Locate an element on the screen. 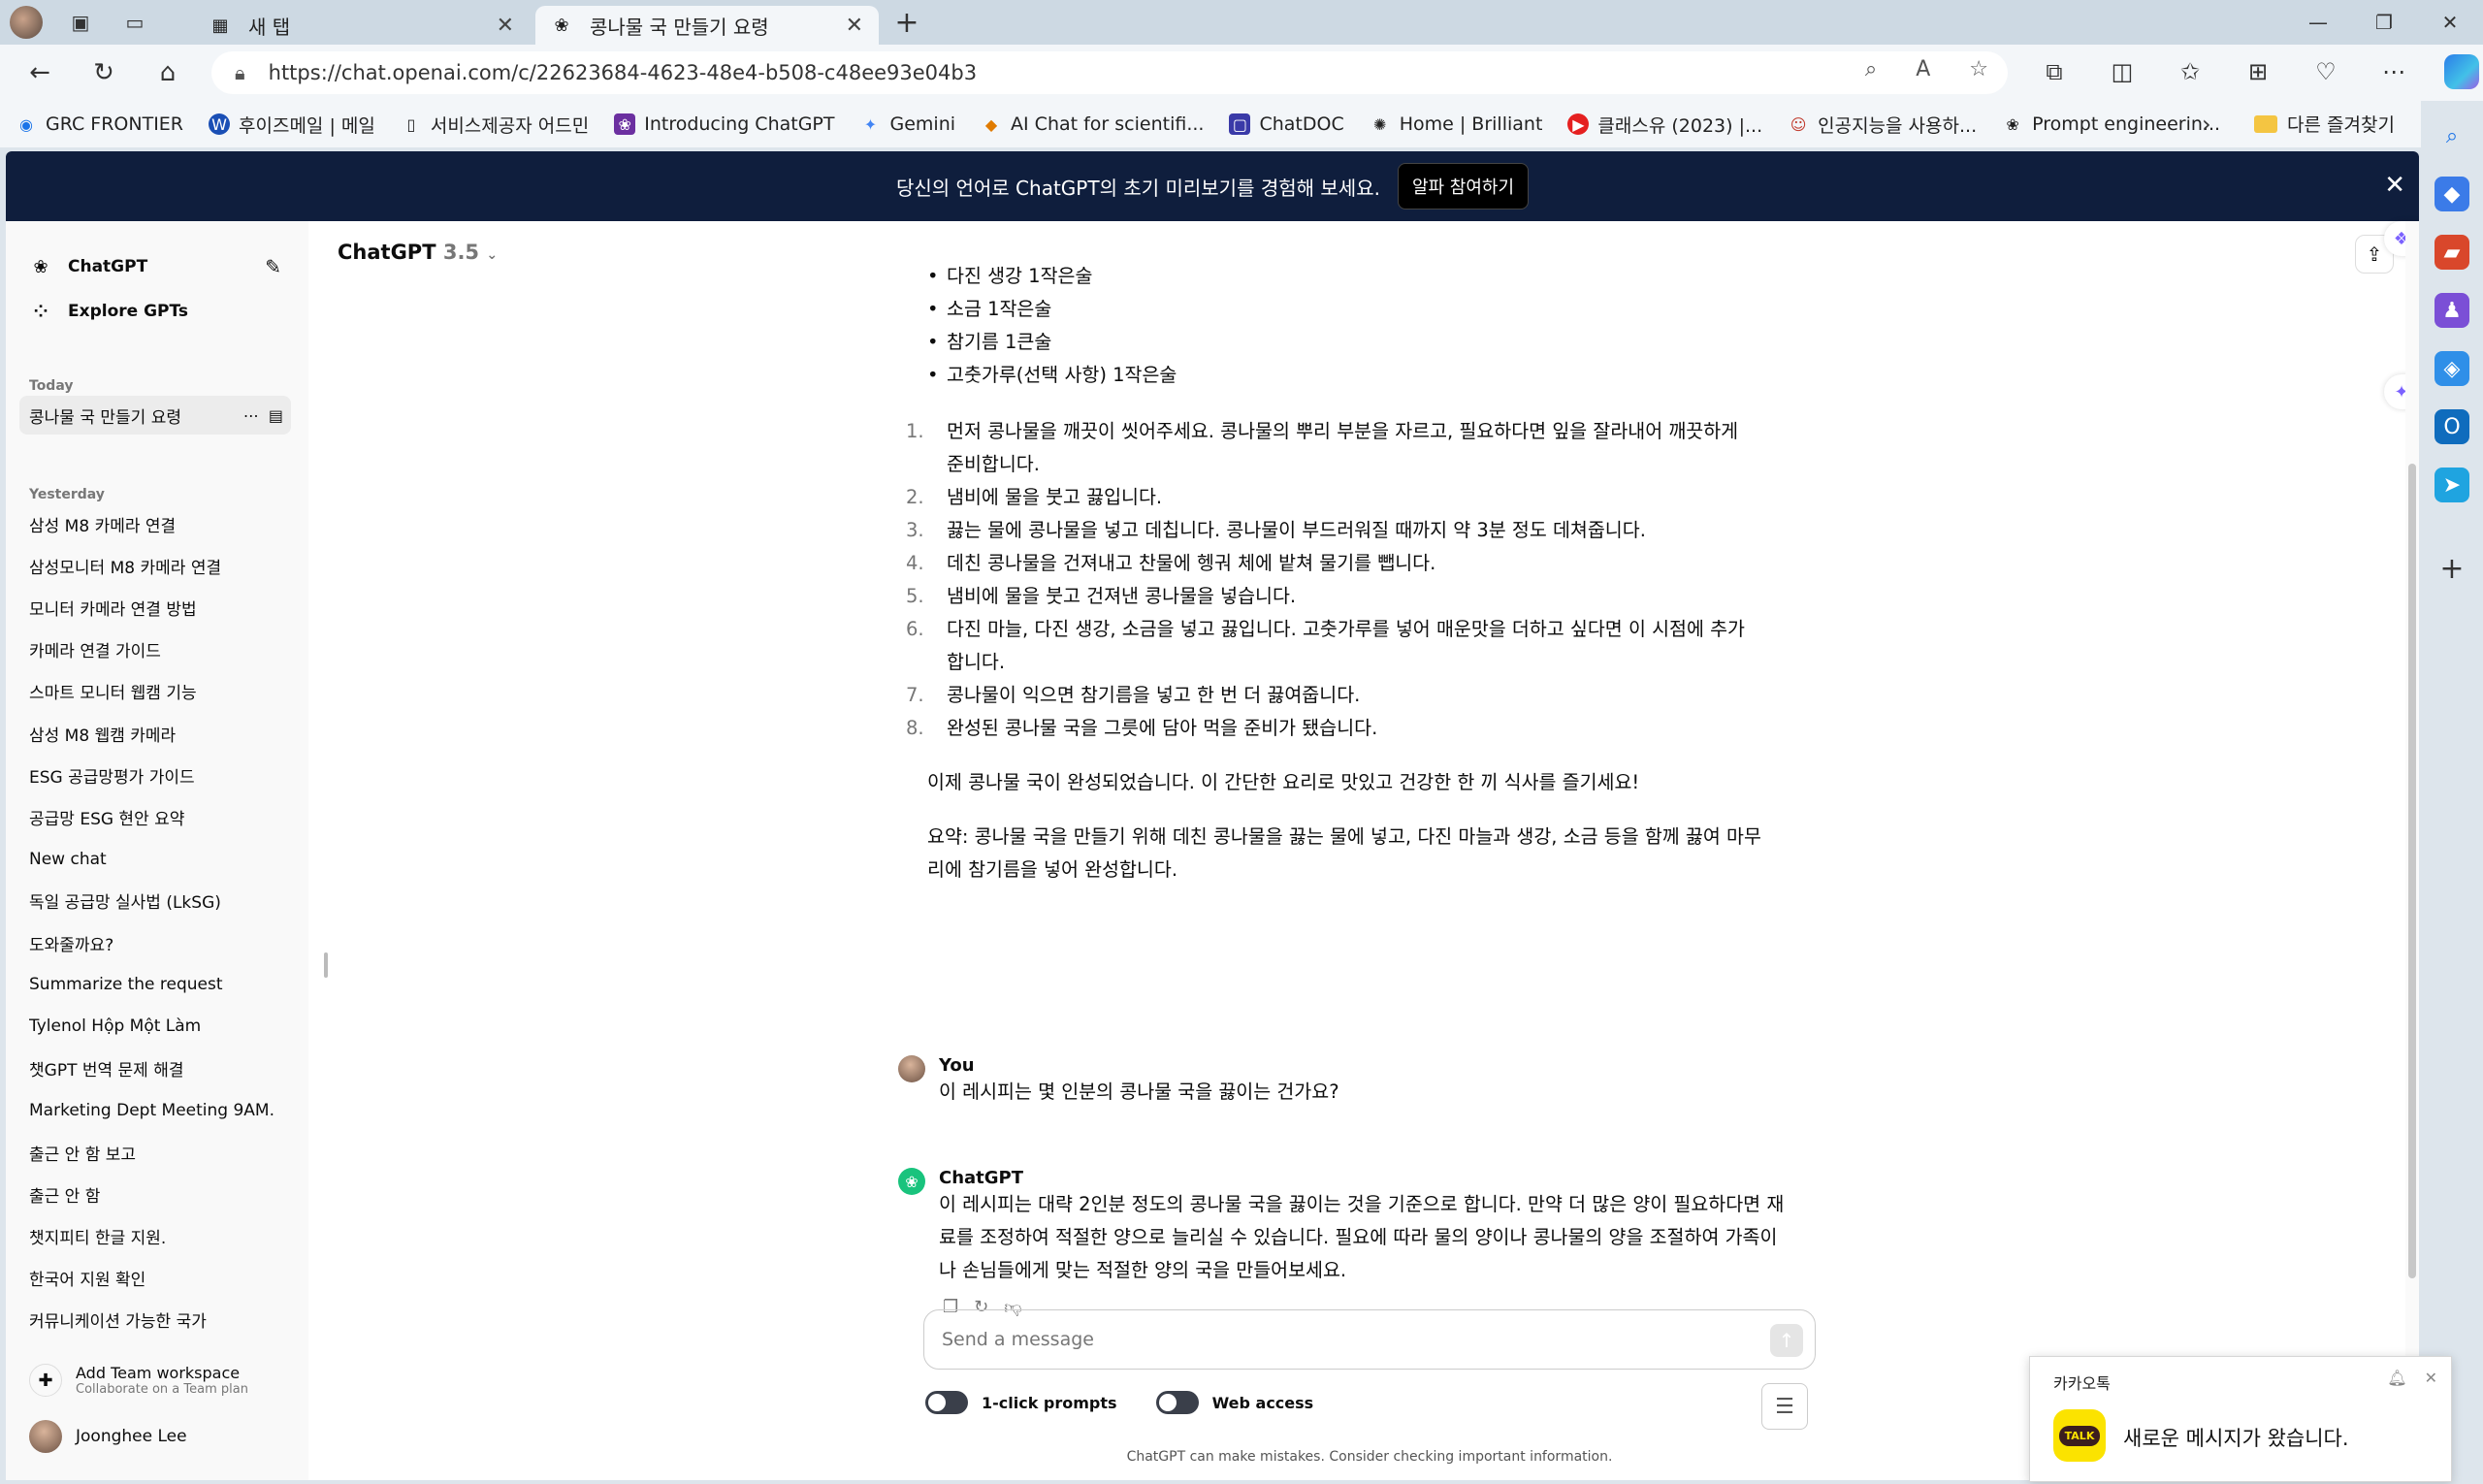 This screenshot has width=2483, height=1484. chat-history-item: 커뮤니케이션 가능한 국가 is located at coordinates (160, 1320).